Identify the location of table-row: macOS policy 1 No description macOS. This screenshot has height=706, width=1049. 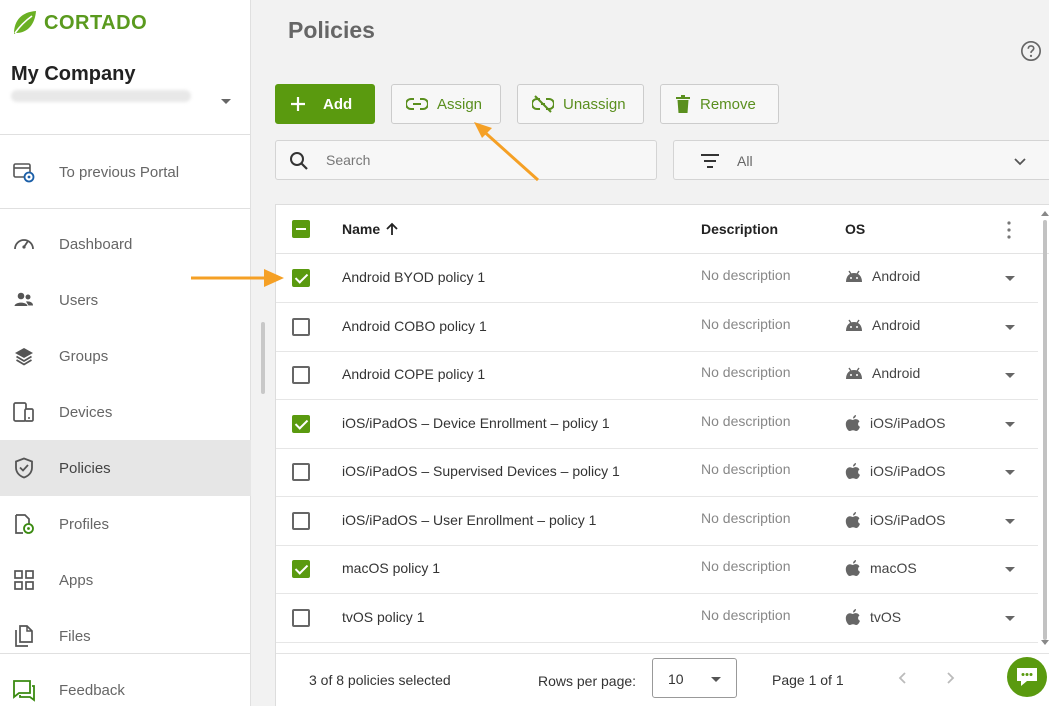
(657, 569).